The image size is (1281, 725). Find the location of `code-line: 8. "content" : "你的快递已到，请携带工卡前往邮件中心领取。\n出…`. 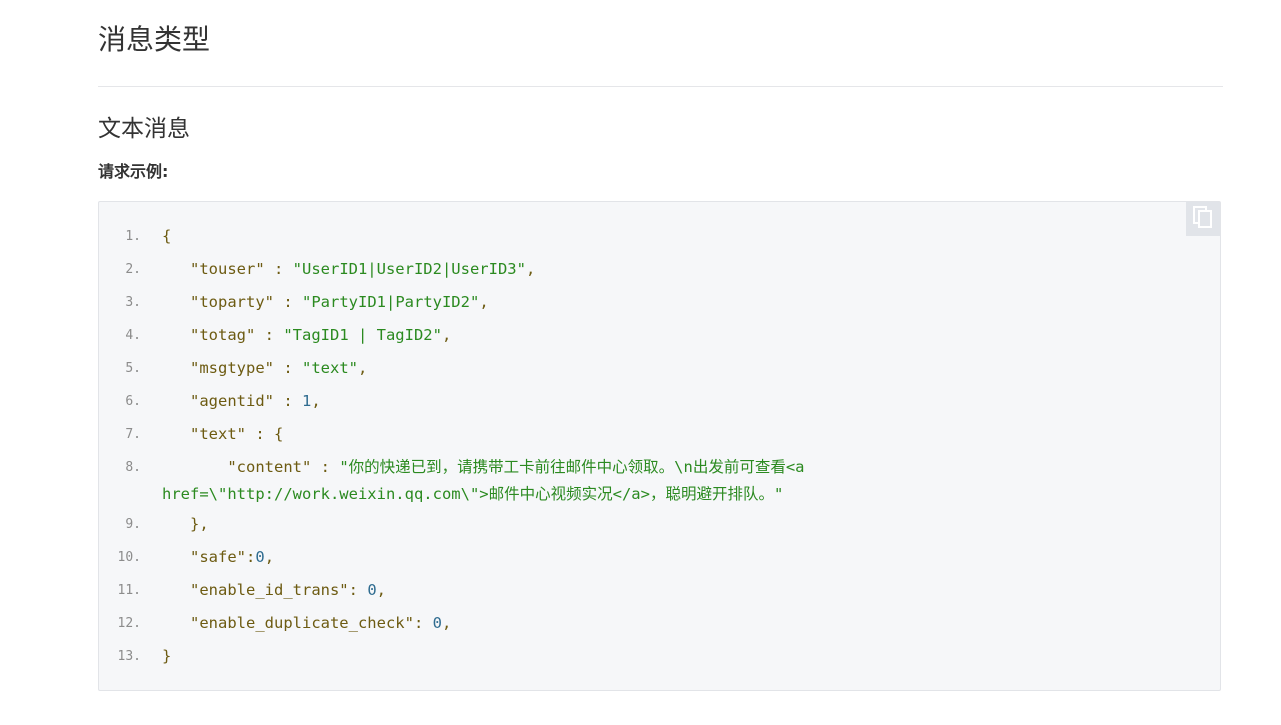

code-line: 8. "content" : "你的快递已到，请携带工卡前往邮件中心领取。\n出… is located at coordinates (659, 479).